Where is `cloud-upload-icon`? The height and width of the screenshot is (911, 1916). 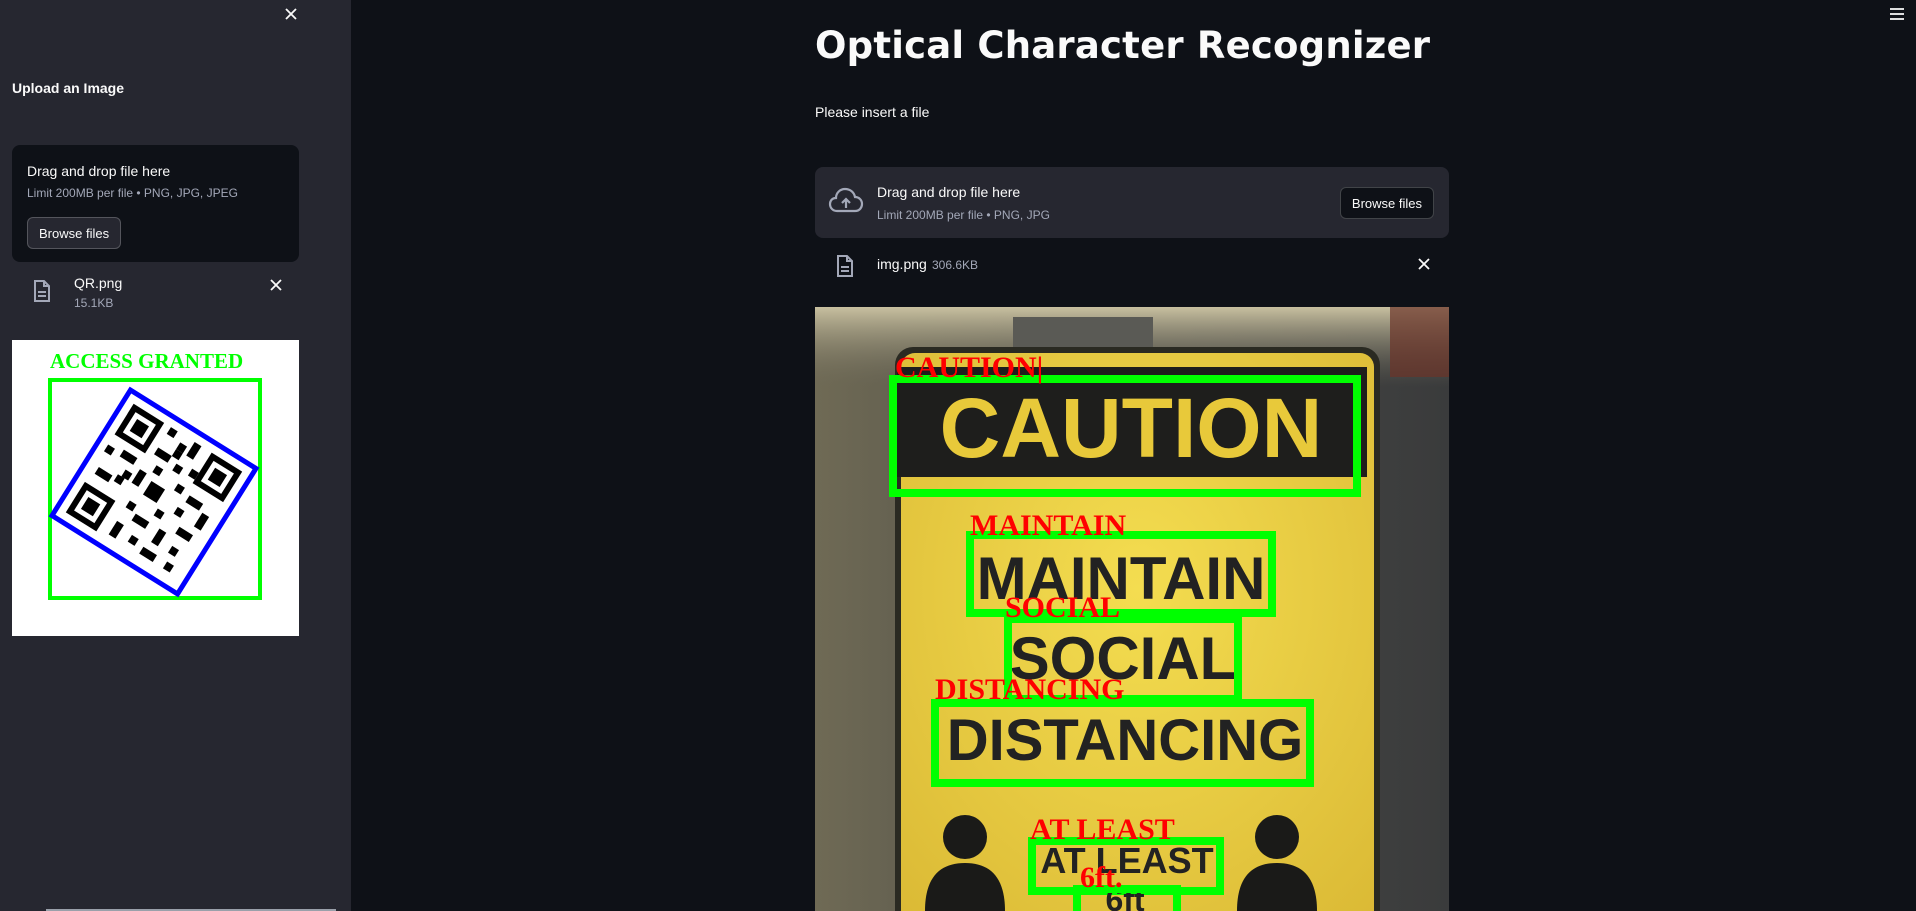 cloud-upload-icon is located at coordinates (846, 202).